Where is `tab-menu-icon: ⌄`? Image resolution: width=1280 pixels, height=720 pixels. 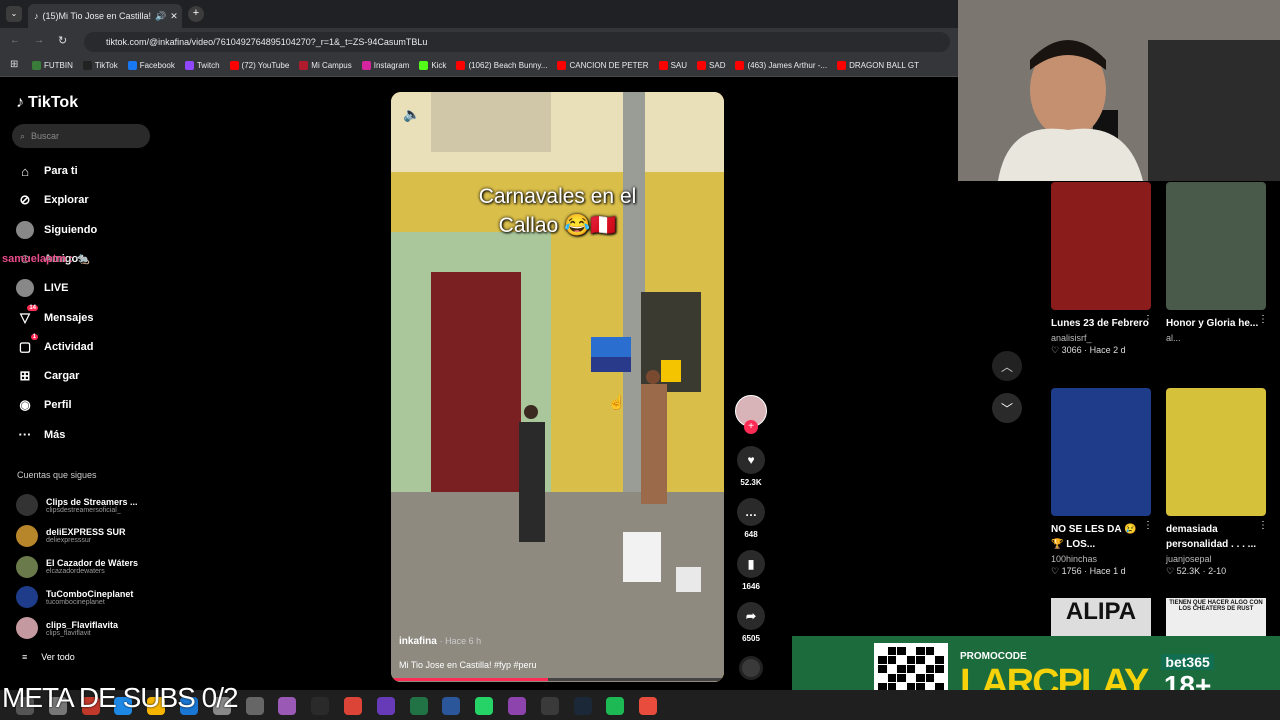
tab-menu-icon: ⌄ is located at coordinates (14, 14).